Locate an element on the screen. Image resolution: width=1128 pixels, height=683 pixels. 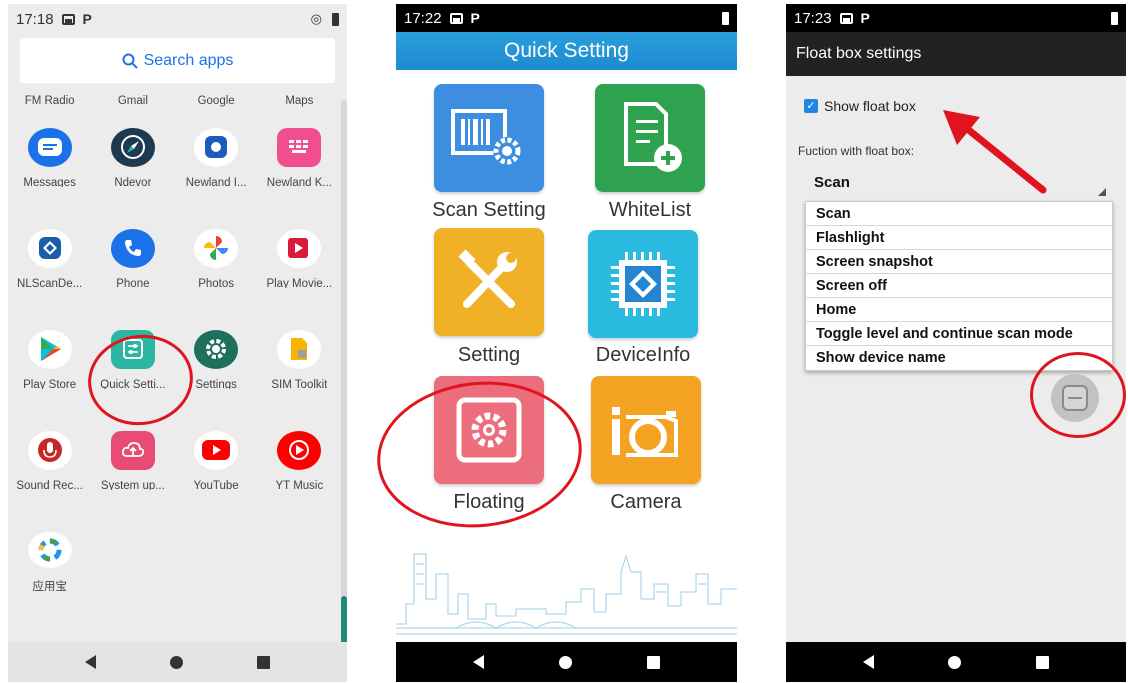
app-label: YouTube is located at coordinates (216, 485).